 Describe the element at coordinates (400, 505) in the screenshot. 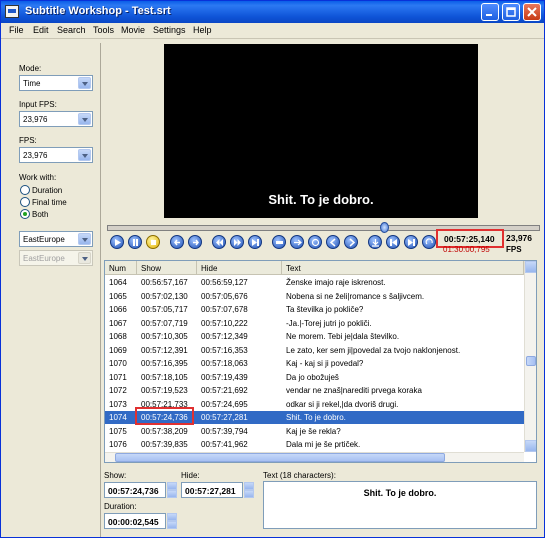

I see `subtitle-text-editor: Shit. To je dobro.` at that location.